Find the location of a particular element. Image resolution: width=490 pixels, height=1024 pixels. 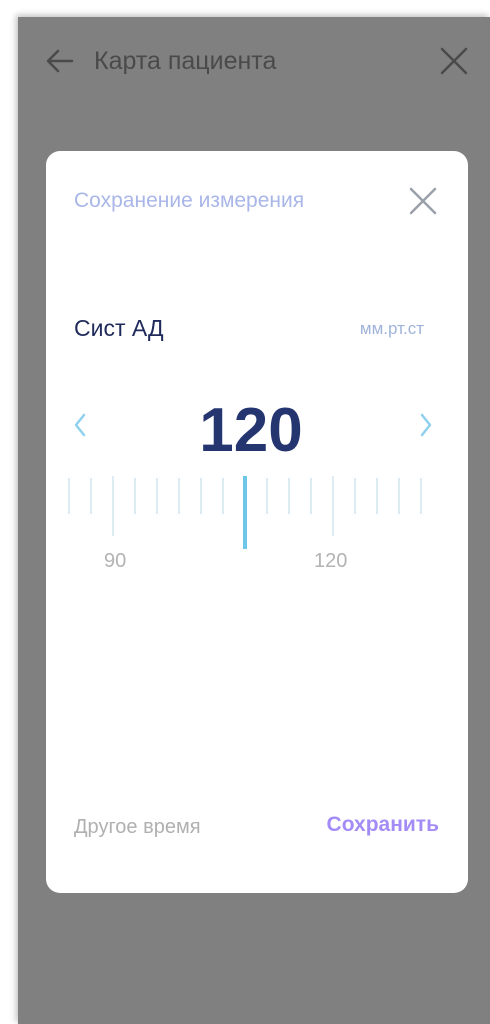

dialog-close-button is located at coordinates (423, 201).